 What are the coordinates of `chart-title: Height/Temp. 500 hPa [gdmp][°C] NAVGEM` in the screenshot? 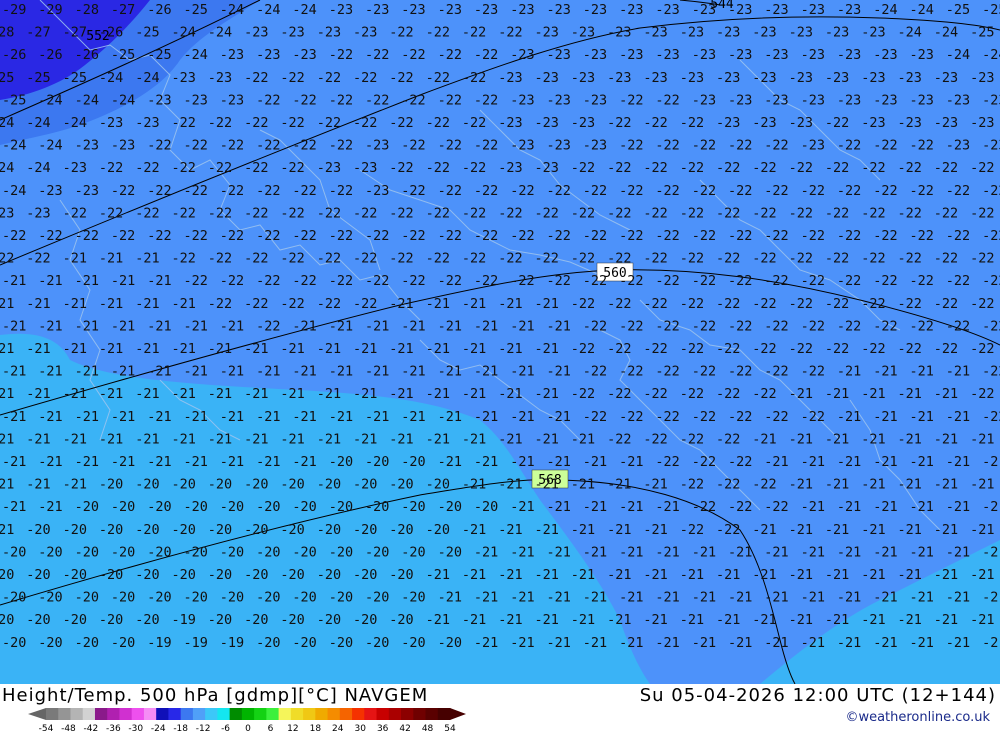 It's located at (215, 695).